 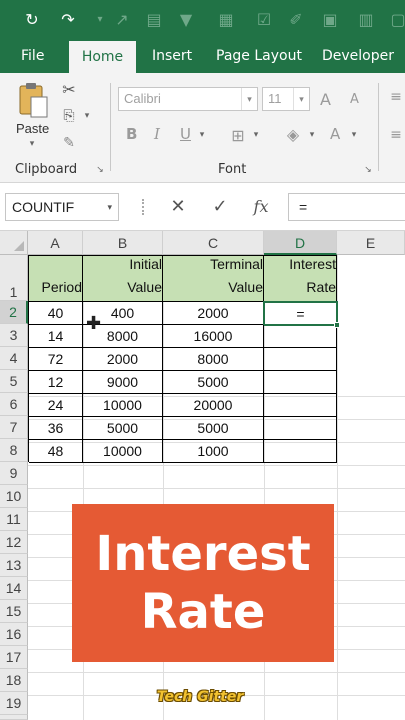 I want to click on paste-icon, so click(x=33, y=101).